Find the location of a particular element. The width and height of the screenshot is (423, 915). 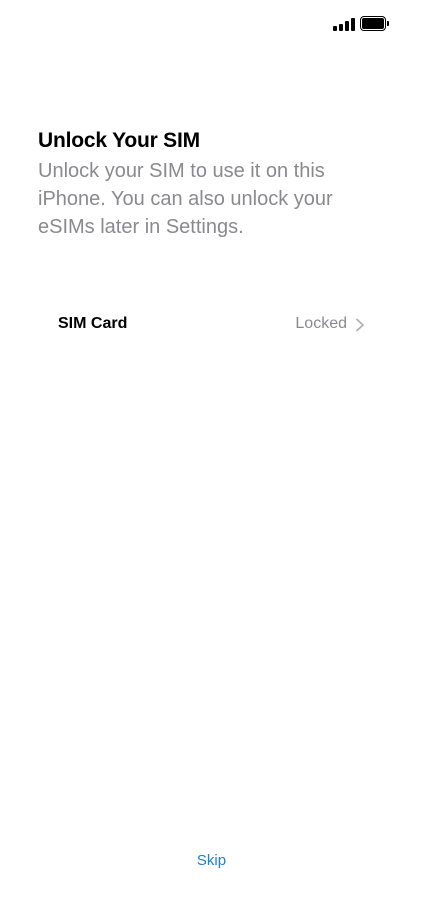

page-title: Unlock Your SIM is located at coordinates (119, 140).